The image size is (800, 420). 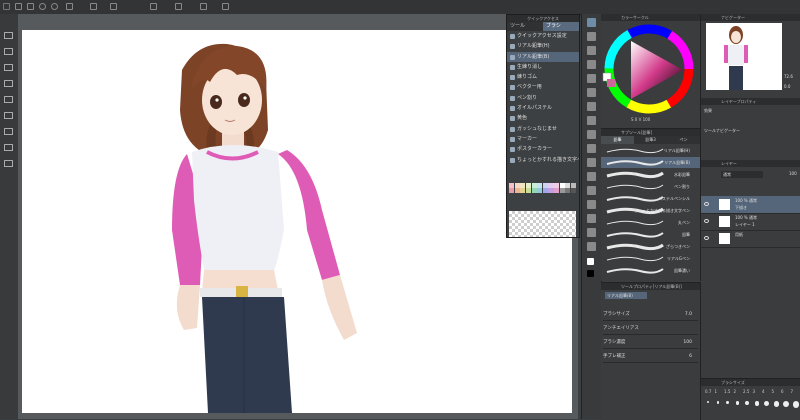 What do you see at coordinates (178, 6) in the screenshot?
I see `ruler-icon` at bounding box center [178, 6].